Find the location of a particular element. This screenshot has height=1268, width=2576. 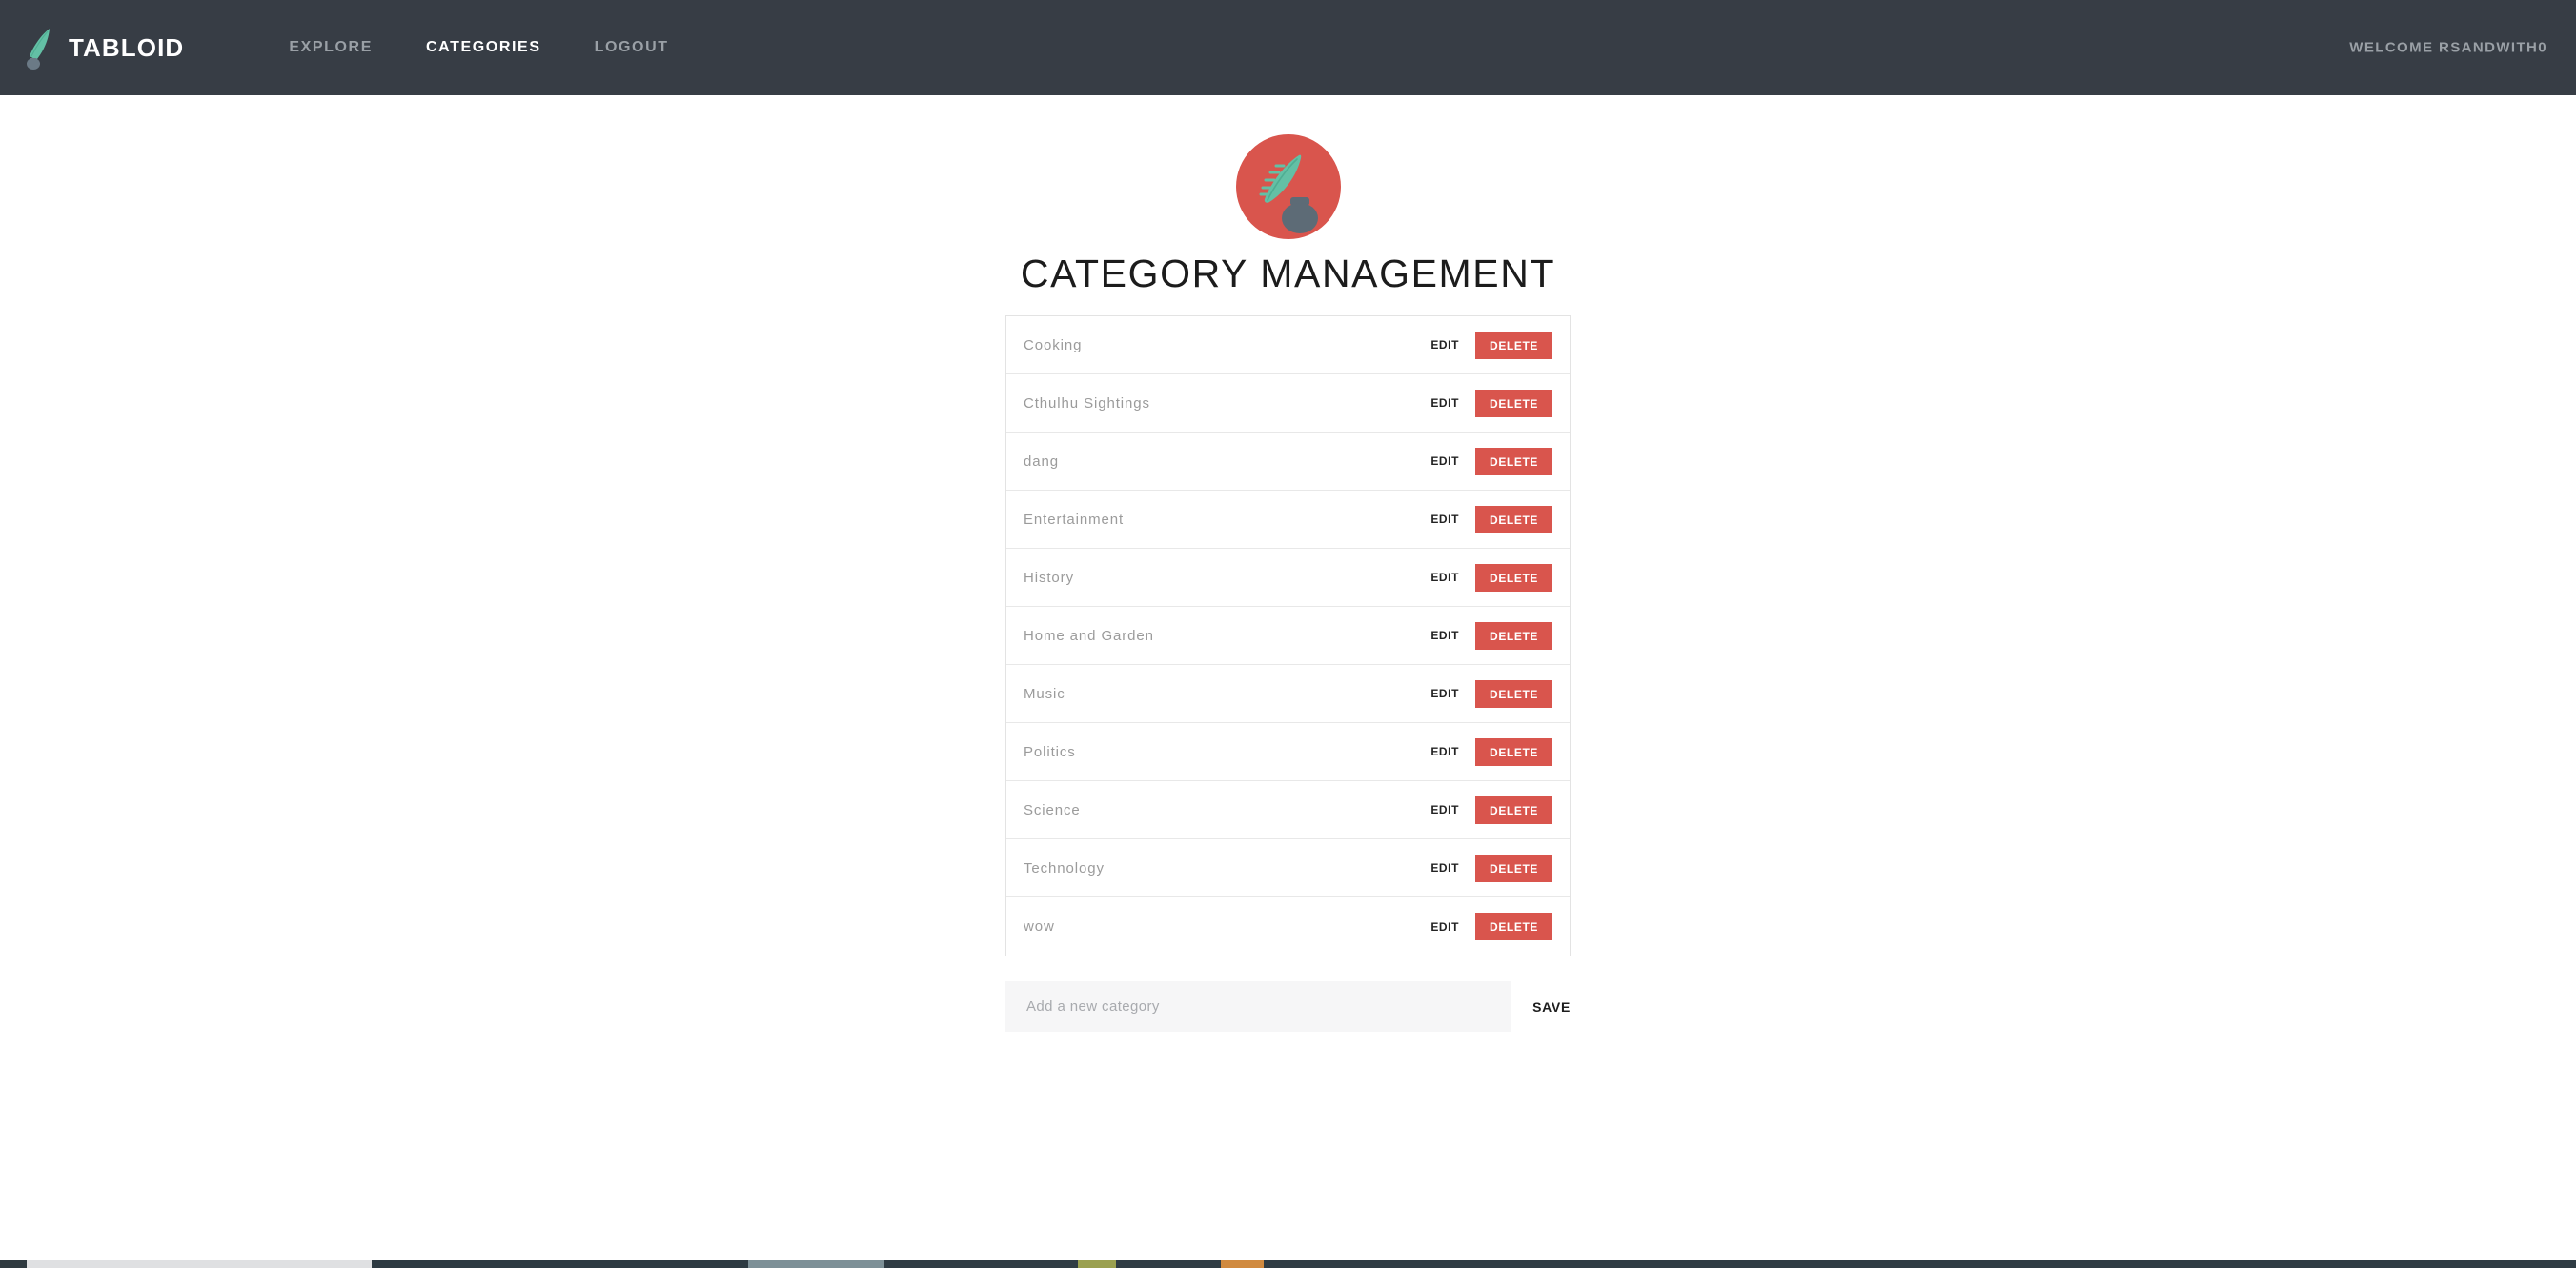

table-row: History EDIT DELETE is located at coordinates (1288, 578).